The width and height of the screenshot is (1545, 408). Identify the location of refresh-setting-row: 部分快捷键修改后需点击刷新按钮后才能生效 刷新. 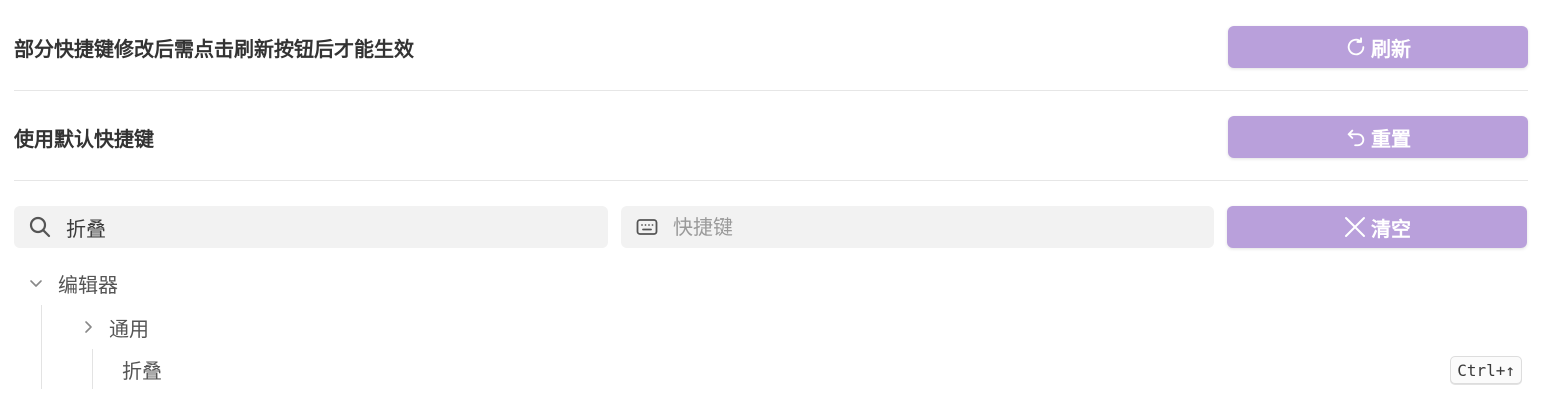
(771, 47).